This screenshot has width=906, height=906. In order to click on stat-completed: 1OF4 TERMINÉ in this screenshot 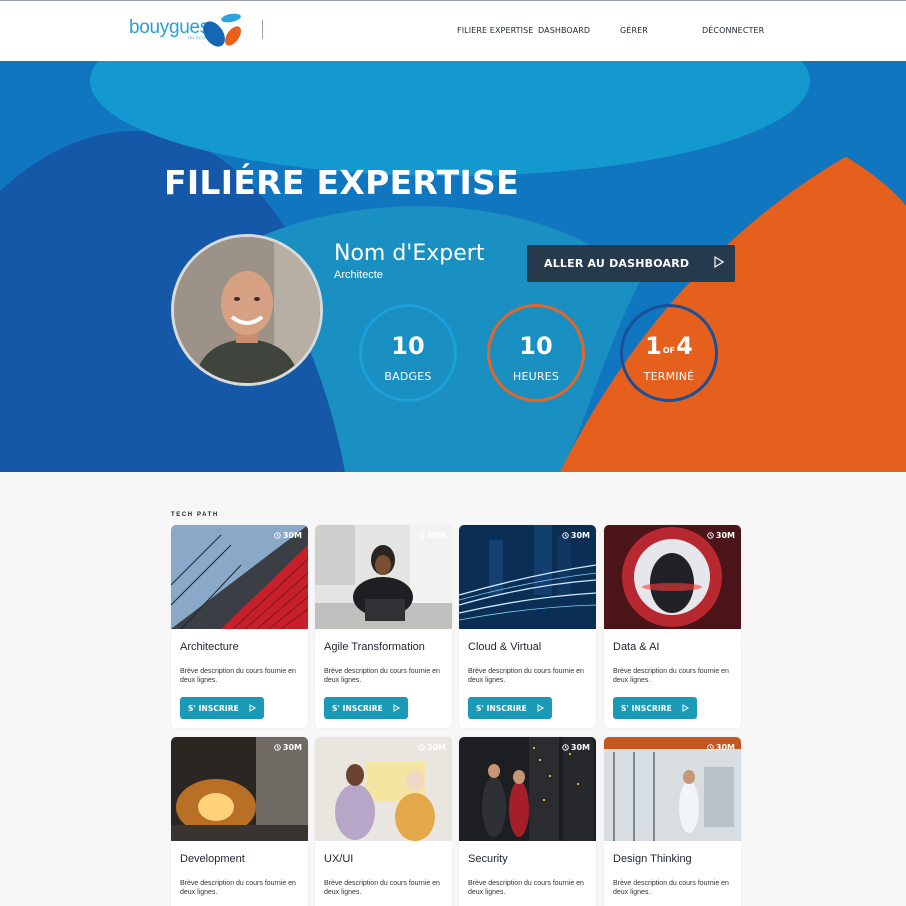, I will do `click(669, 353)`.